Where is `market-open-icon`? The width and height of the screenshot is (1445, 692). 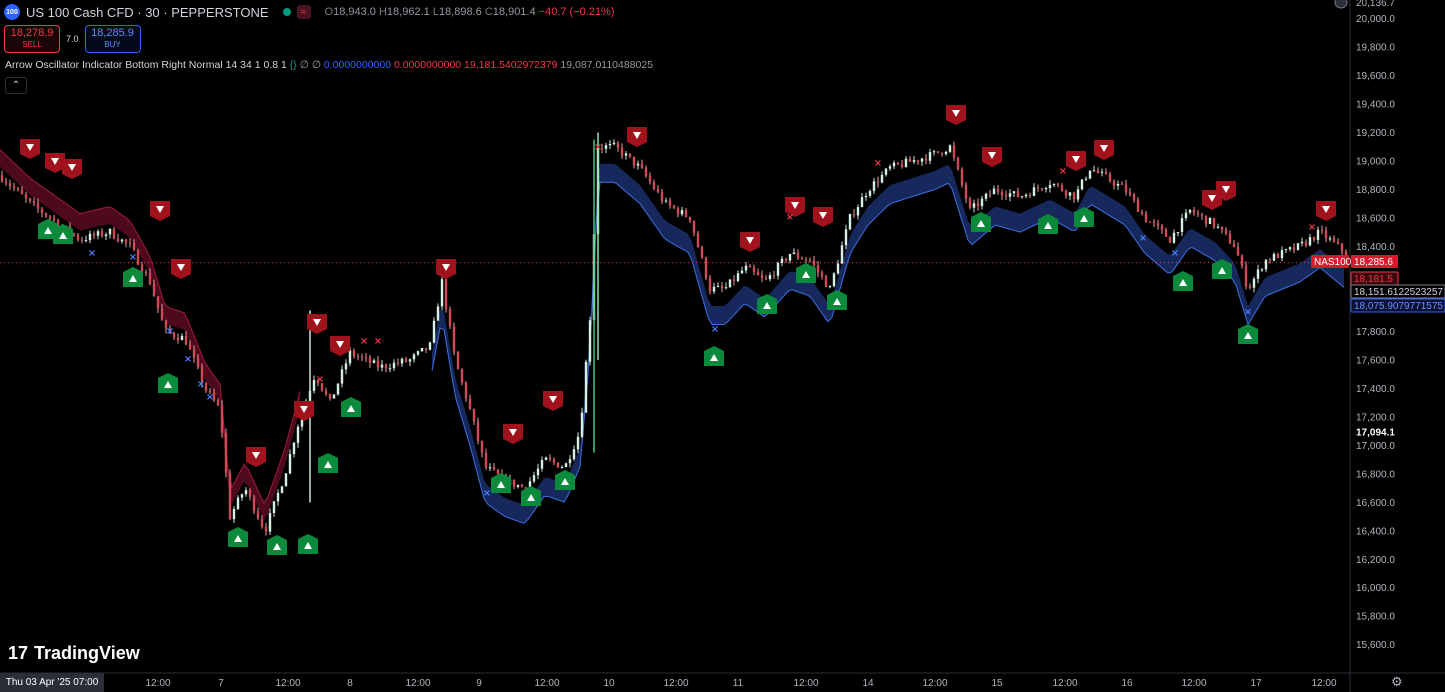 market-open-icon is located at coordinates (286, 12).